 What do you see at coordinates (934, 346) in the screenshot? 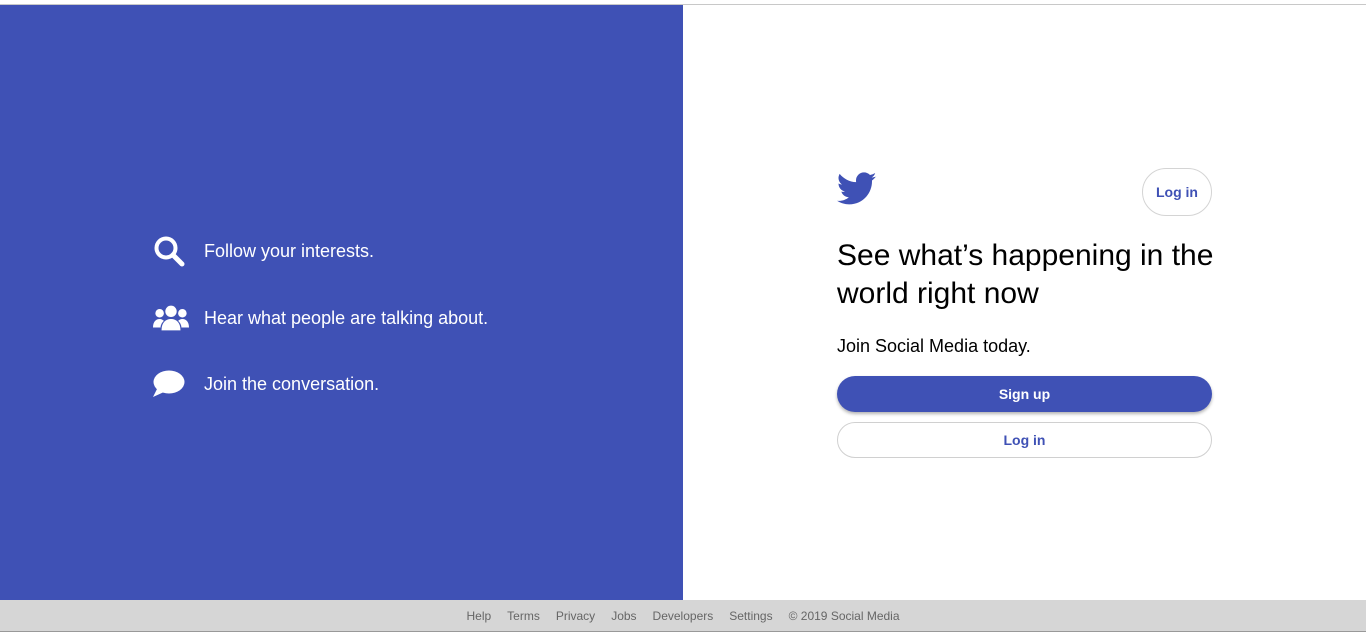
I see `join-text: Join Social Media today.` at bounding box center [934, 346].